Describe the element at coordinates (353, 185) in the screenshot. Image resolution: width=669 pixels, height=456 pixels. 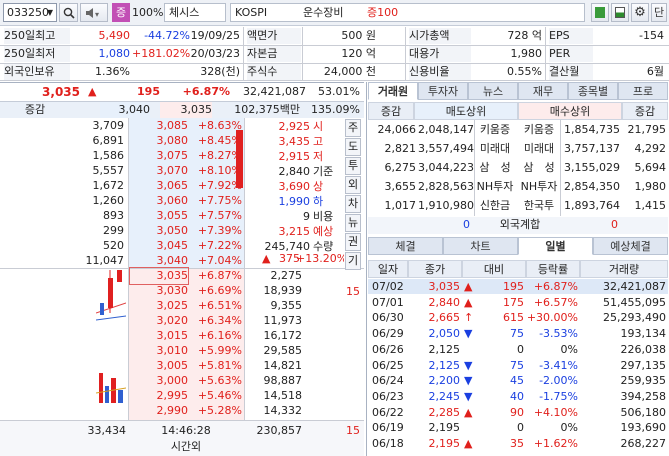
I see `side-tab: 외` at that location.